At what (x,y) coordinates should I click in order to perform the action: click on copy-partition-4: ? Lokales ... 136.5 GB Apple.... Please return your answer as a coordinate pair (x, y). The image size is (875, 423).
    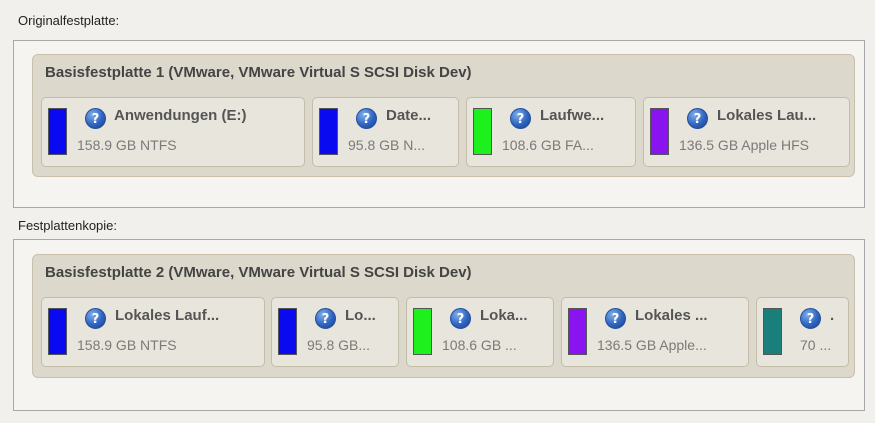
    Looking at the image, I should click on (655, 332).